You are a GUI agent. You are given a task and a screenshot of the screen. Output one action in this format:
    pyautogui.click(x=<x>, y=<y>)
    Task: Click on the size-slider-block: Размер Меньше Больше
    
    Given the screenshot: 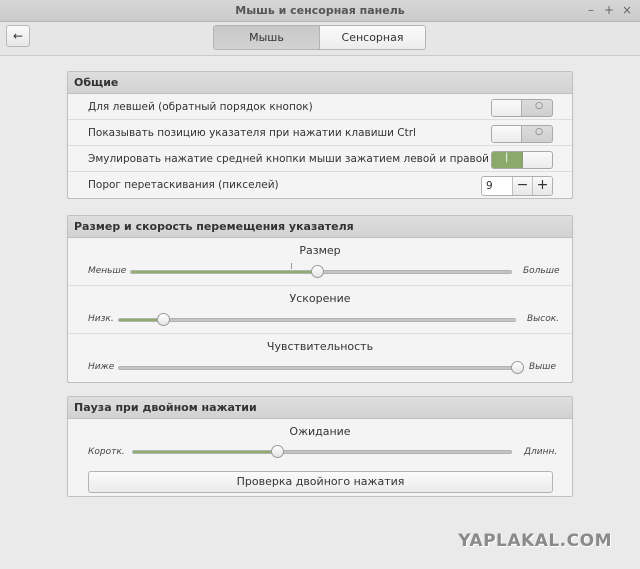 What is the action you would take?
    pyautogui.click(x=320, y=262)
    